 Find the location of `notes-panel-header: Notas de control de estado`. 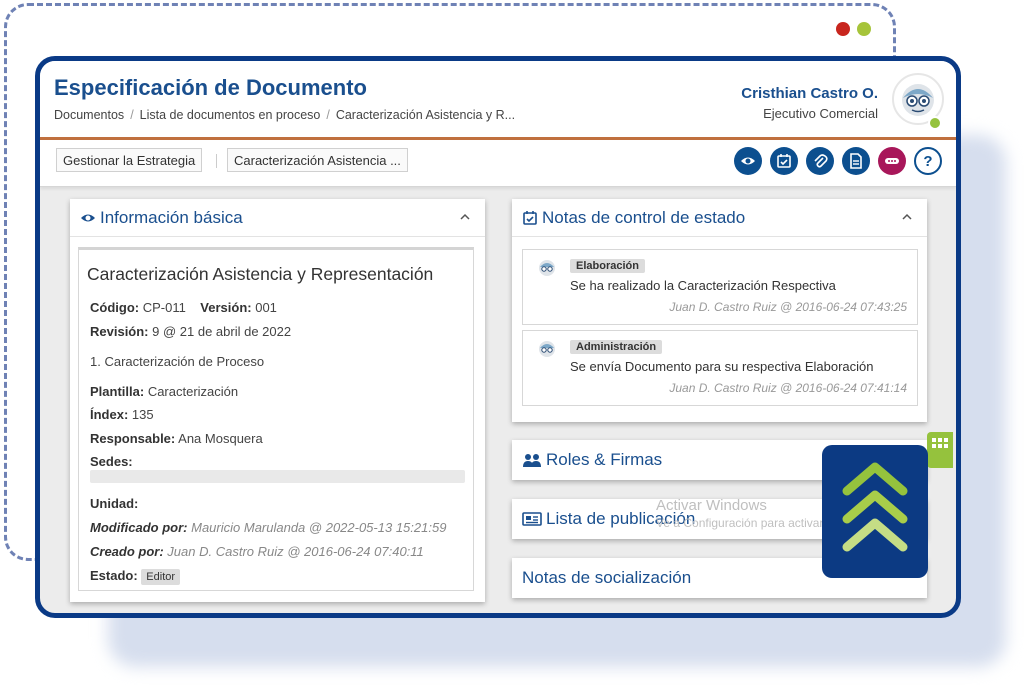

notes-panel-header: Notas de control de estado is located at coordinates (719, 218).